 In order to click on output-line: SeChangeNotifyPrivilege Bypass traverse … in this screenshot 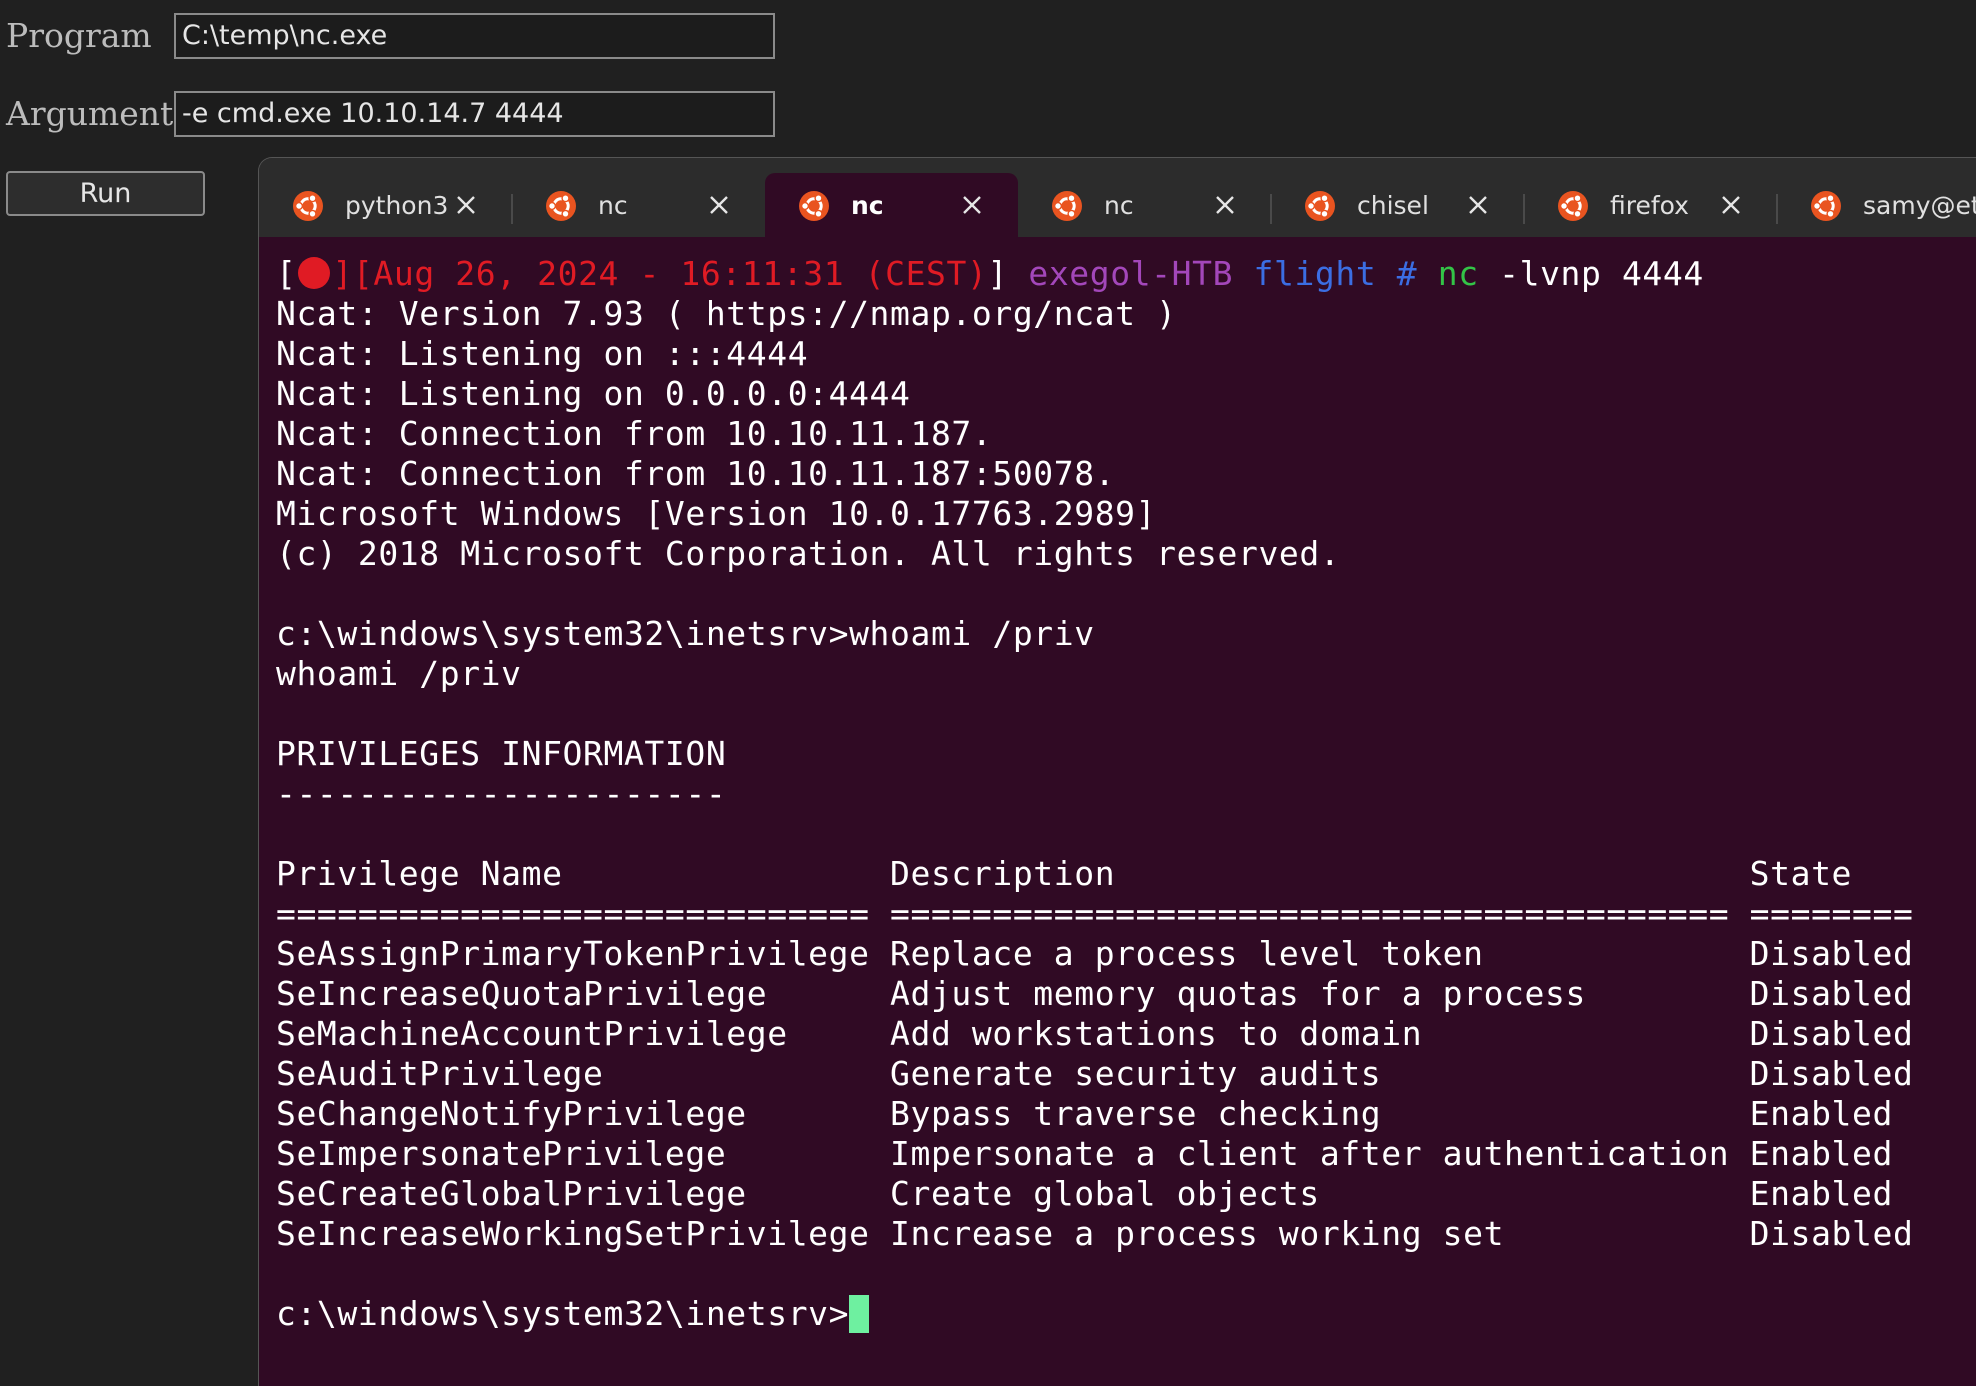, I will do `click(1084, 1113)`.